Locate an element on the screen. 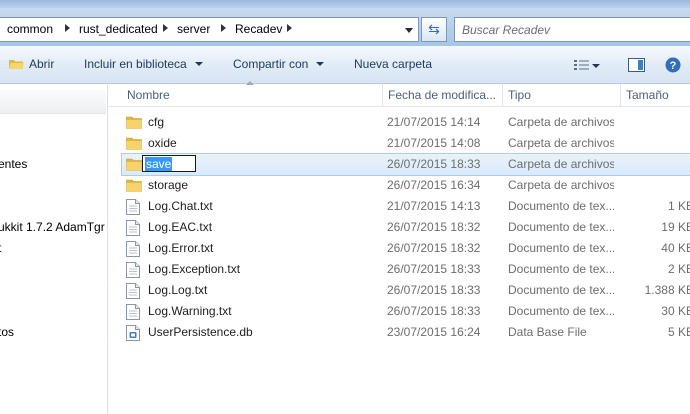 Image resolution: width=690 pixels, height=414 pixels. file-size: 2 KB is located at coordinates (678, 269).